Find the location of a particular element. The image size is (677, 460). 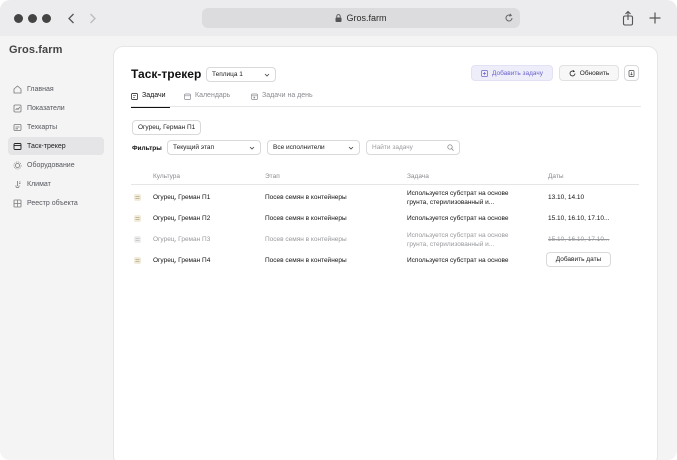

tab-calendar: Календарь is located at coordinates (207, 99).